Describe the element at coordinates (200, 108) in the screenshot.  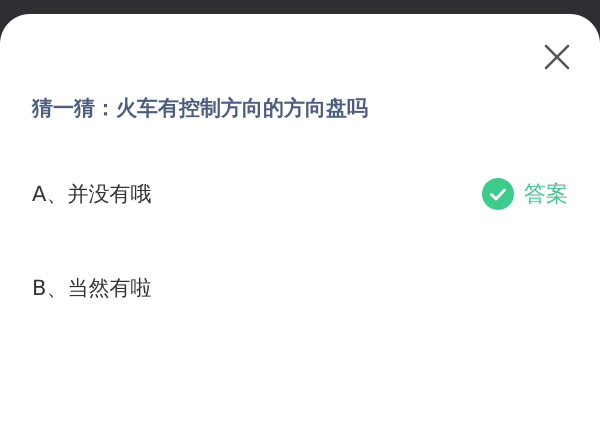
I see `question-title: 猜一猜：火车有控制方向的方向盘吗` at that location.